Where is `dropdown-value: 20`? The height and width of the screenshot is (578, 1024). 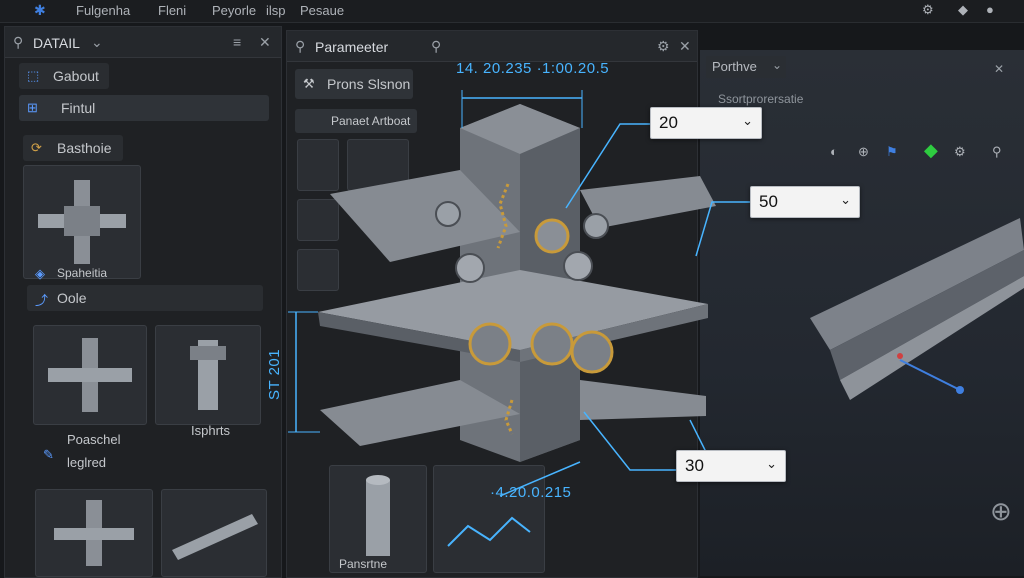
dropdown-value: 20 is located at coordinates (668, 122).